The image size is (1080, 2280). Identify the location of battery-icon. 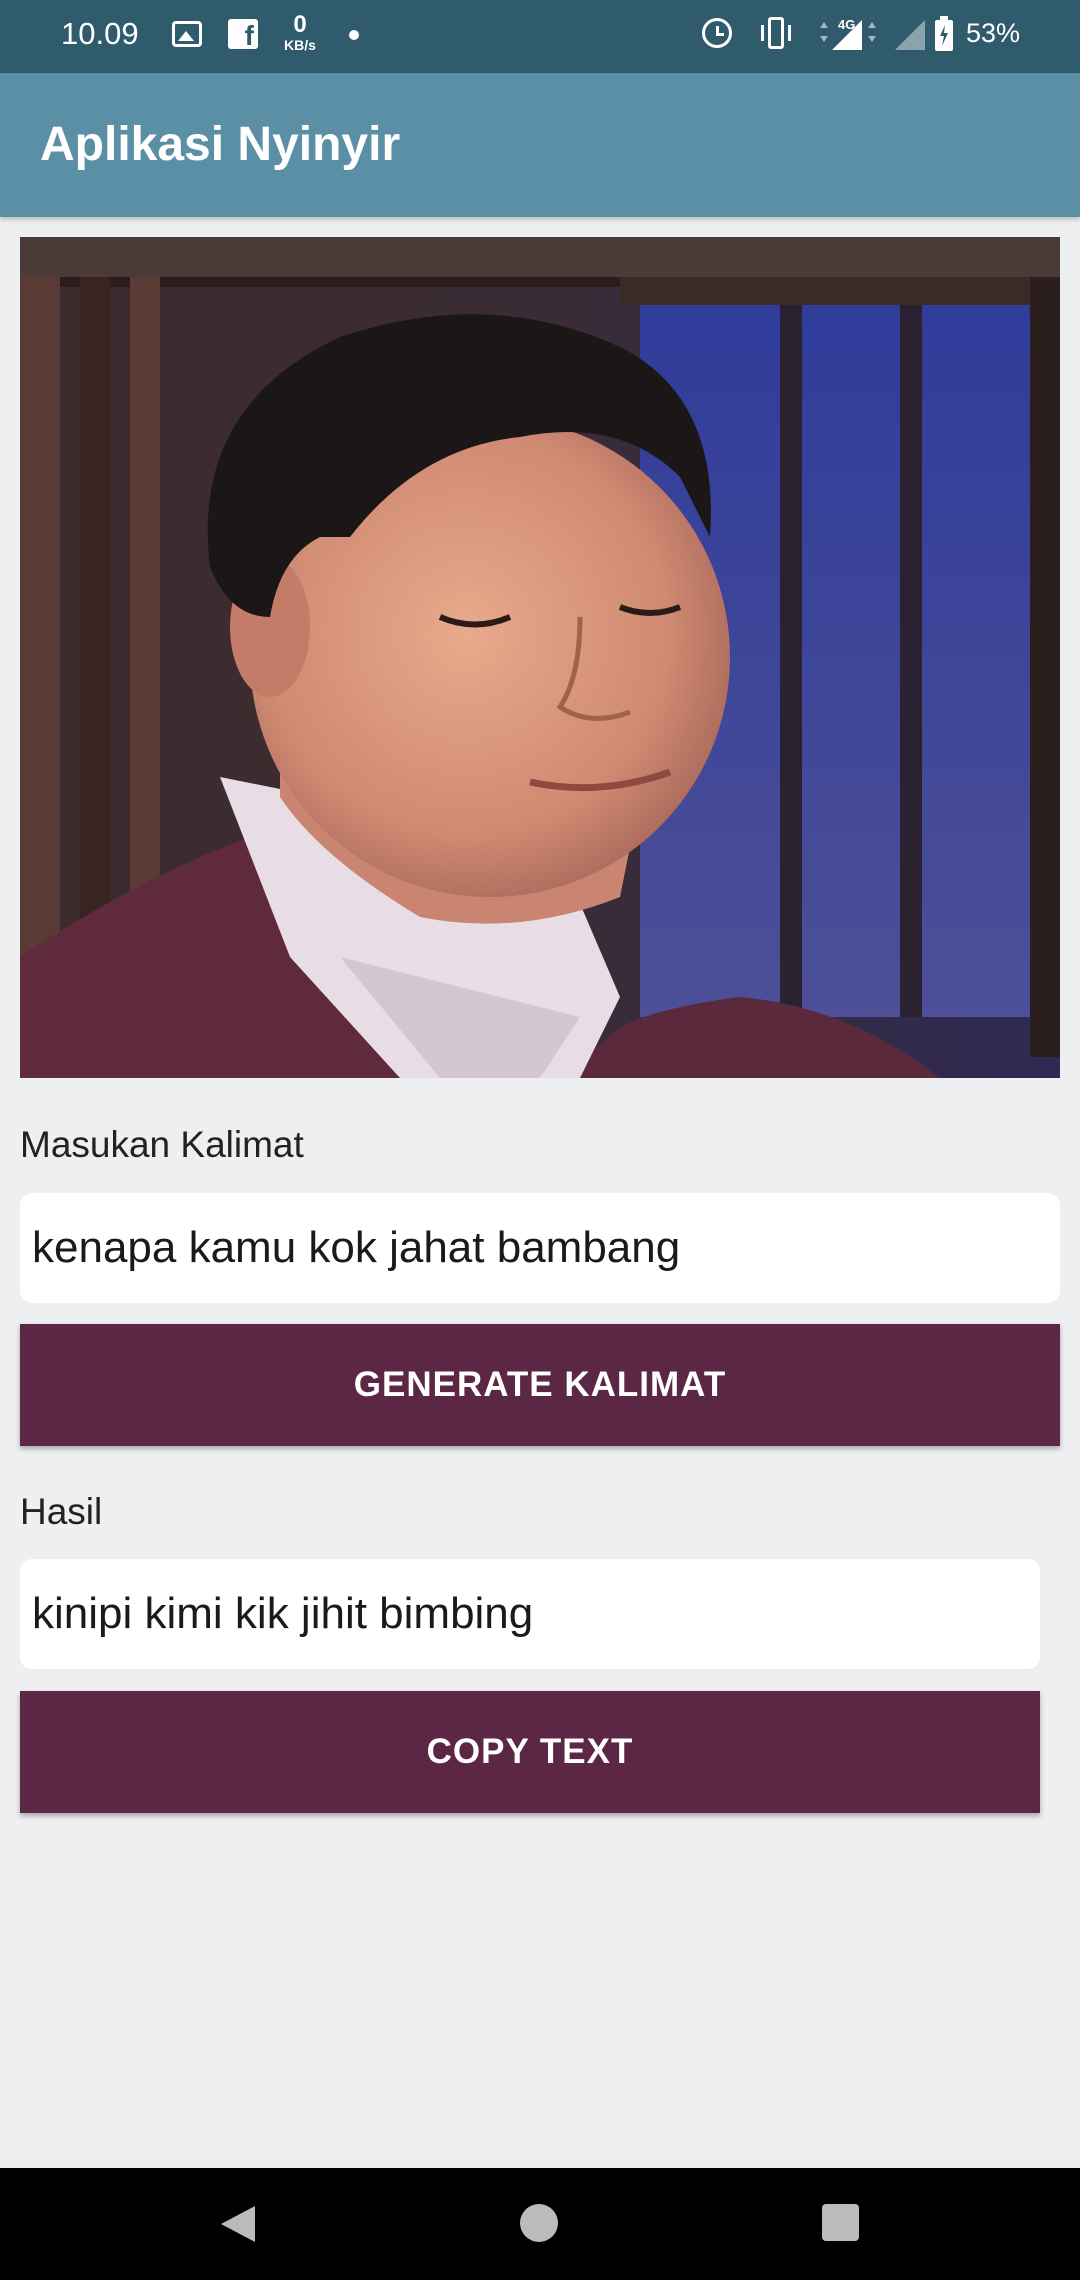
(944, 33).